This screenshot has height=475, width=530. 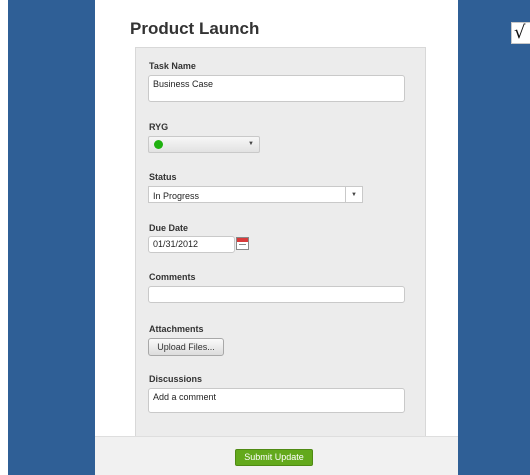 What do you see at coordinates (158, 144) in the screenshot?
I see `green-status-icon` at bounding box center [158, 144].